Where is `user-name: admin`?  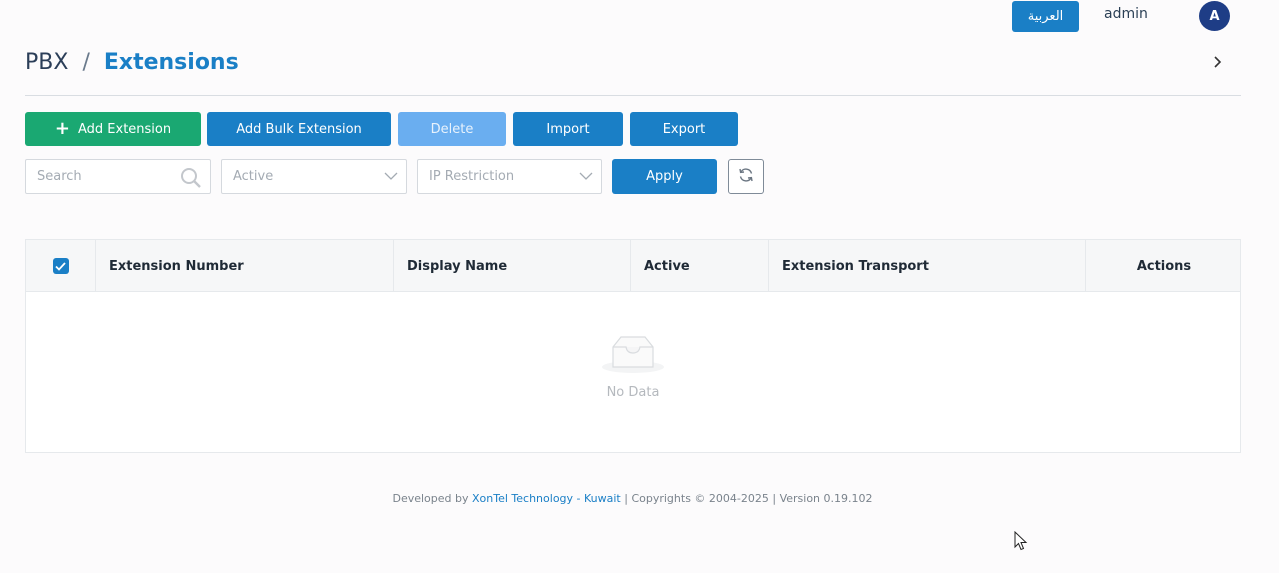 user-name: admin is located at coordinates (1126, 14).